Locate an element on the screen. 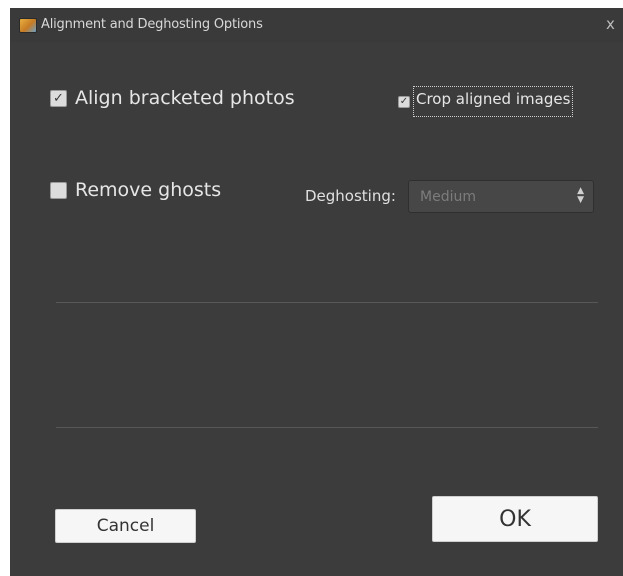 The image size is (623, 576). arrow-down-icon: ▼ is located at coordinates (580, 200).